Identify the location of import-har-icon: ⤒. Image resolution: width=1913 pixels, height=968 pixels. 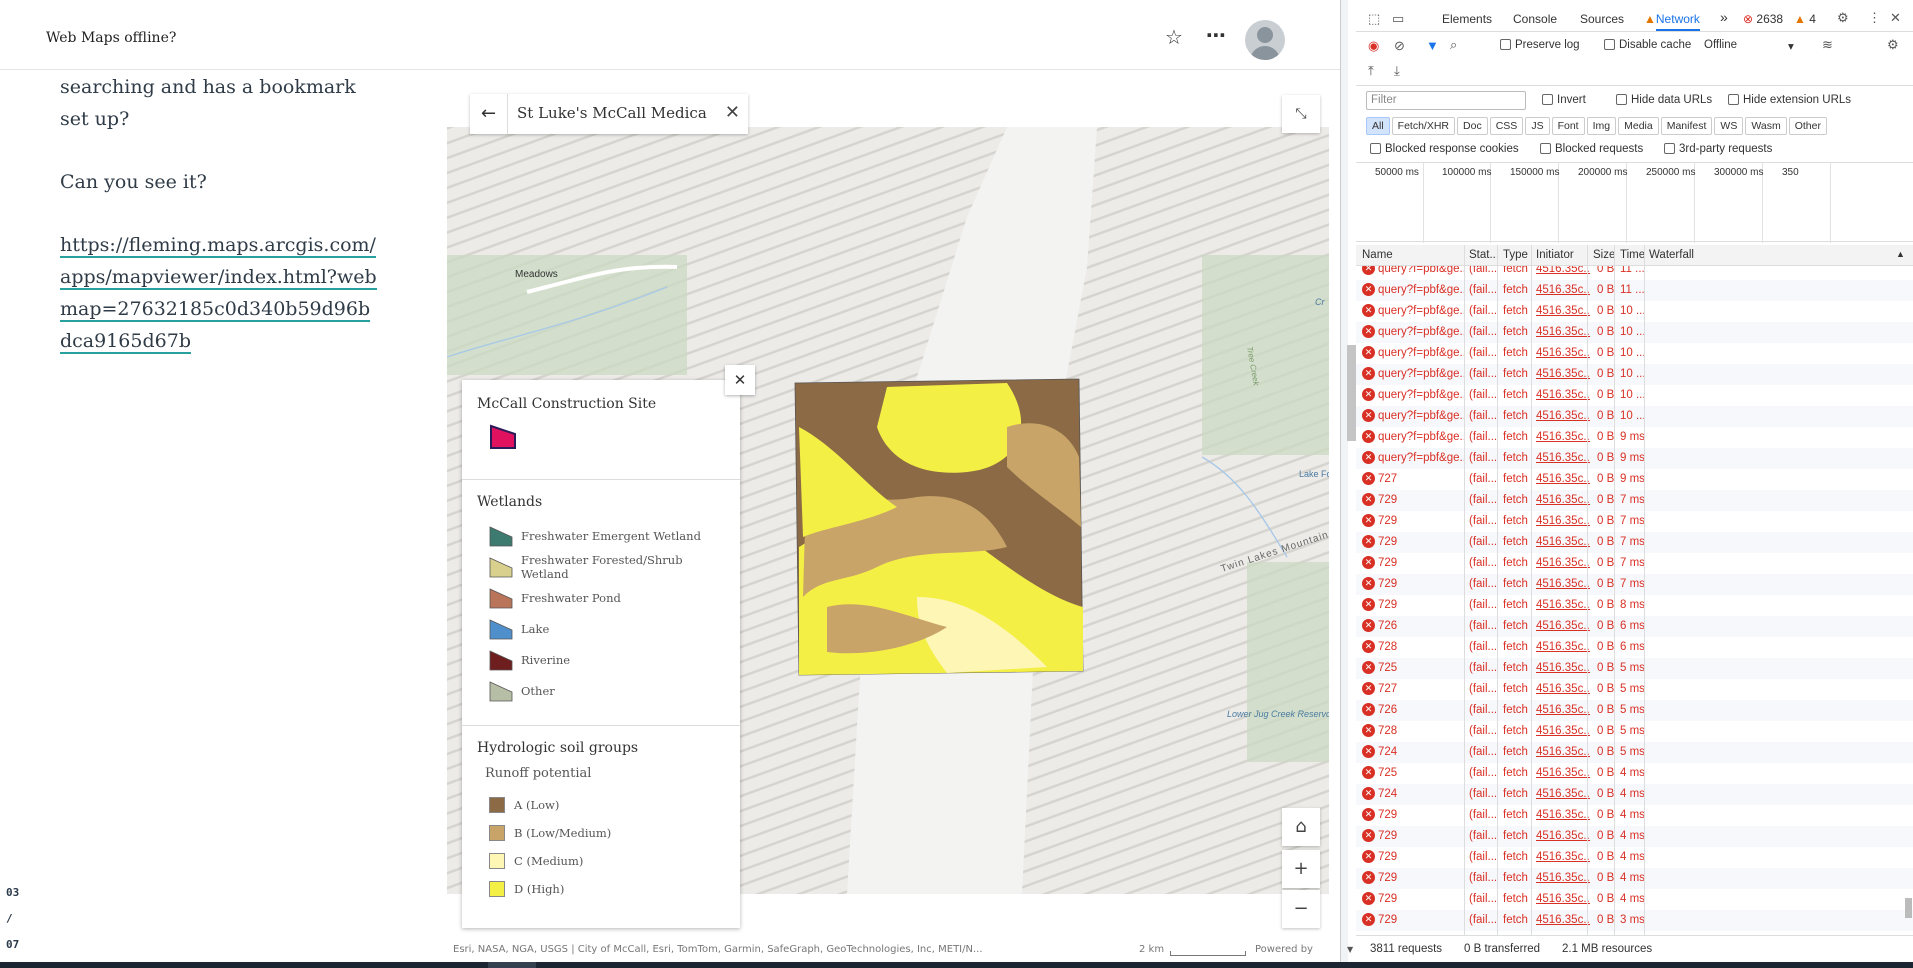
(1371, 71).